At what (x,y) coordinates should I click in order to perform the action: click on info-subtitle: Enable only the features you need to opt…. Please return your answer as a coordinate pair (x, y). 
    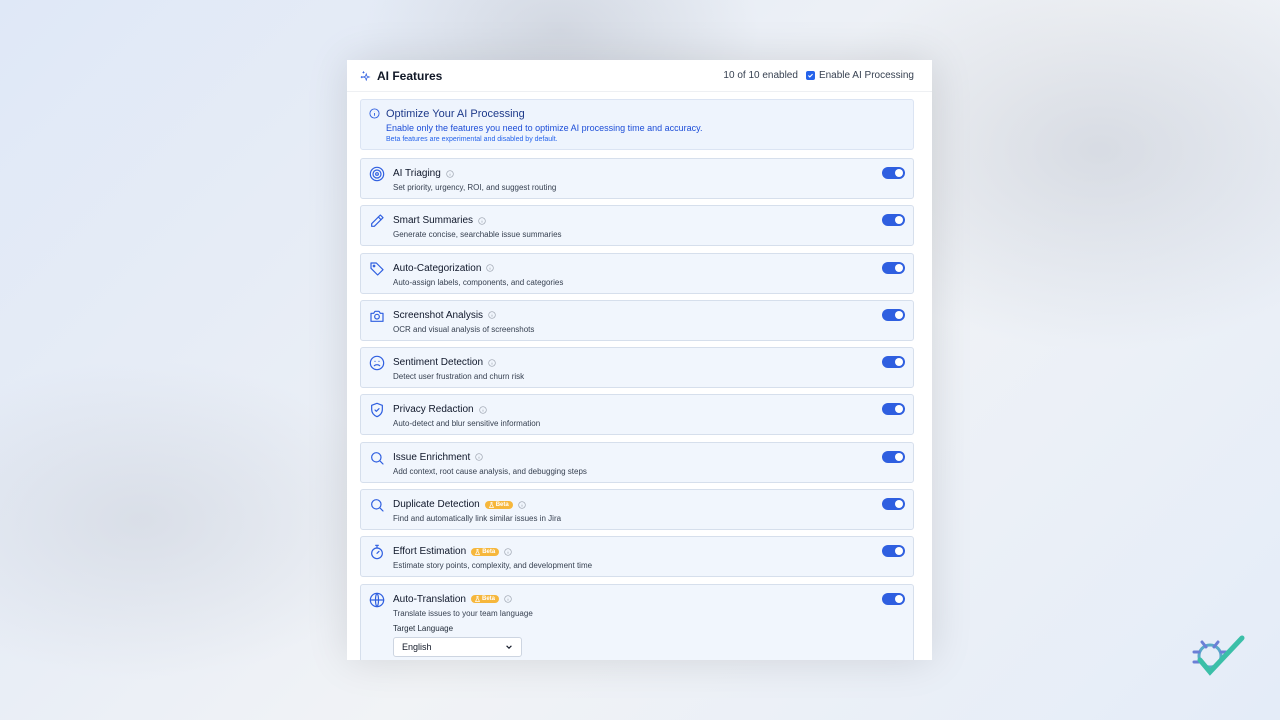
    Looking at the image, I should click on (544, 128).